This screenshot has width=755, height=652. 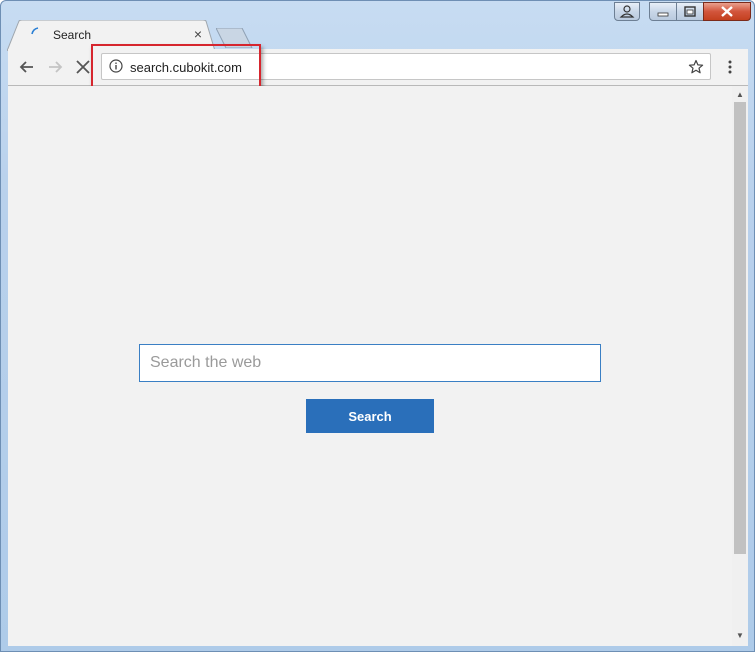 What do you see at coordinates (370, 363) in the screenshot?
I see `search-input` at bounding box center [370, 363].